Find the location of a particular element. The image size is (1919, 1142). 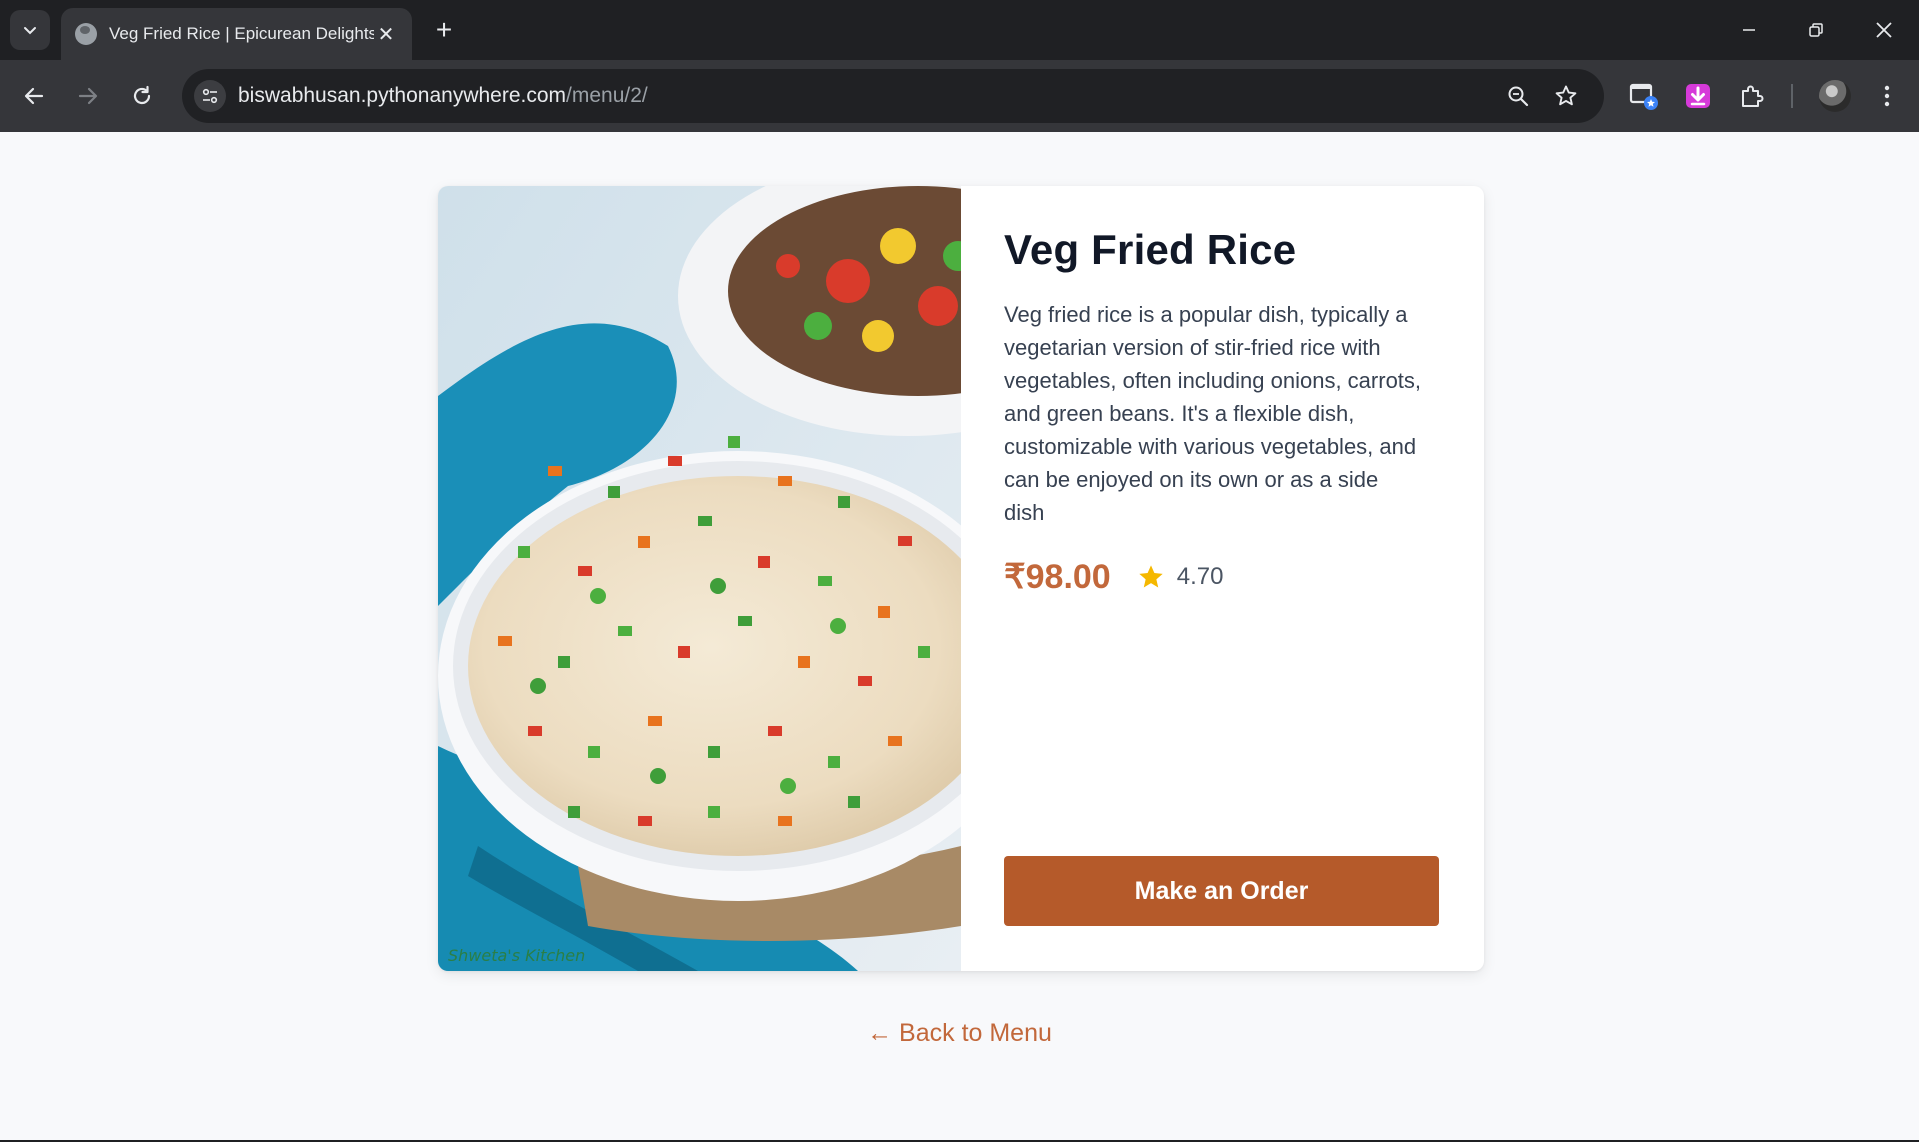

zoom-icon is located at coordinates (1518, 96).